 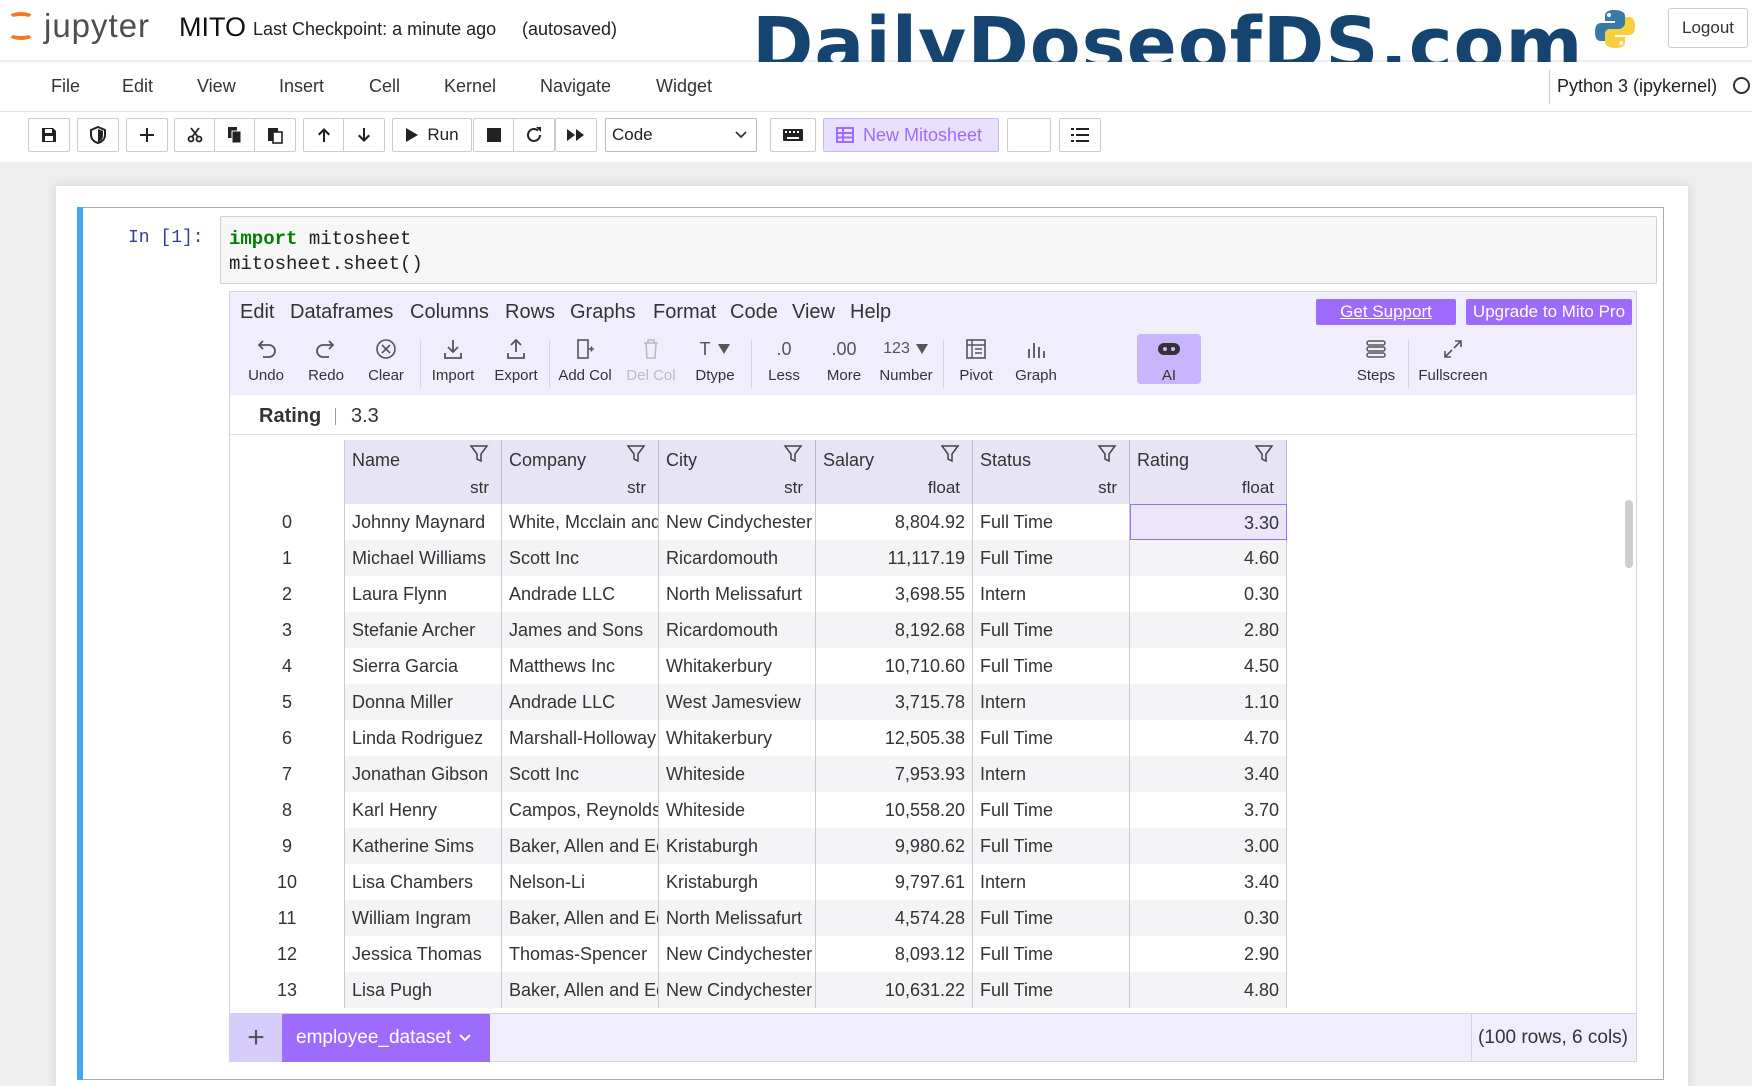 I want to click on cell-company: Marshall-Holloway, so click(x=580, y=738).